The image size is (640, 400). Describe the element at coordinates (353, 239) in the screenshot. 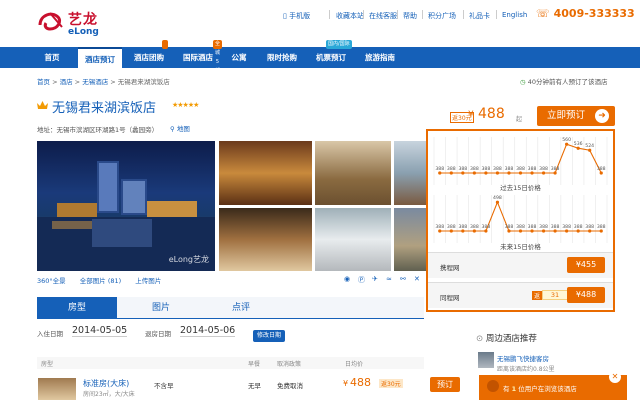

I see `hotel-photo-room` at that location.